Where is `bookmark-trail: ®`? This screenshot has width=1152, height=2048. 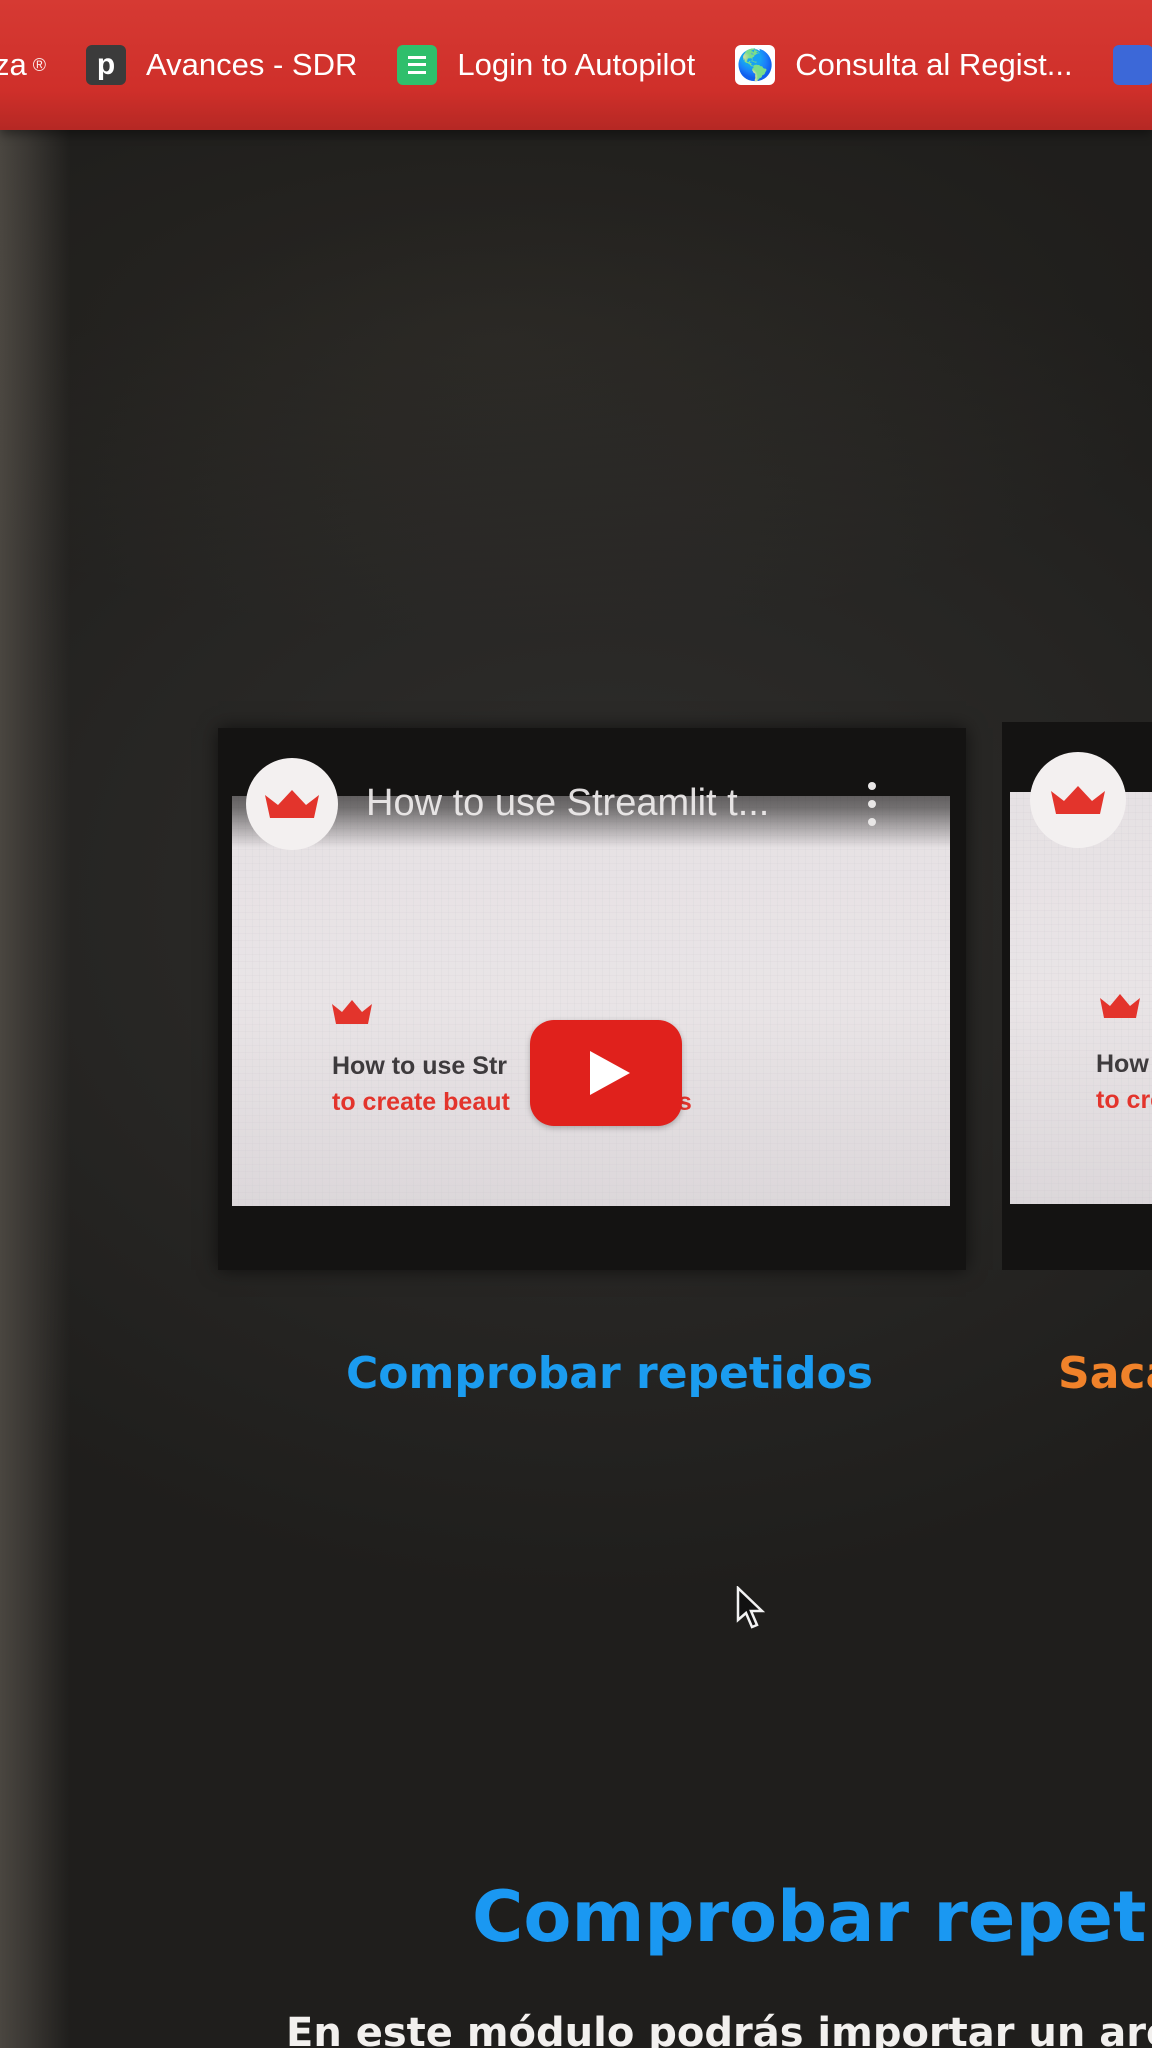 bookmark-trail: ® is located at coordinates (39, 64).